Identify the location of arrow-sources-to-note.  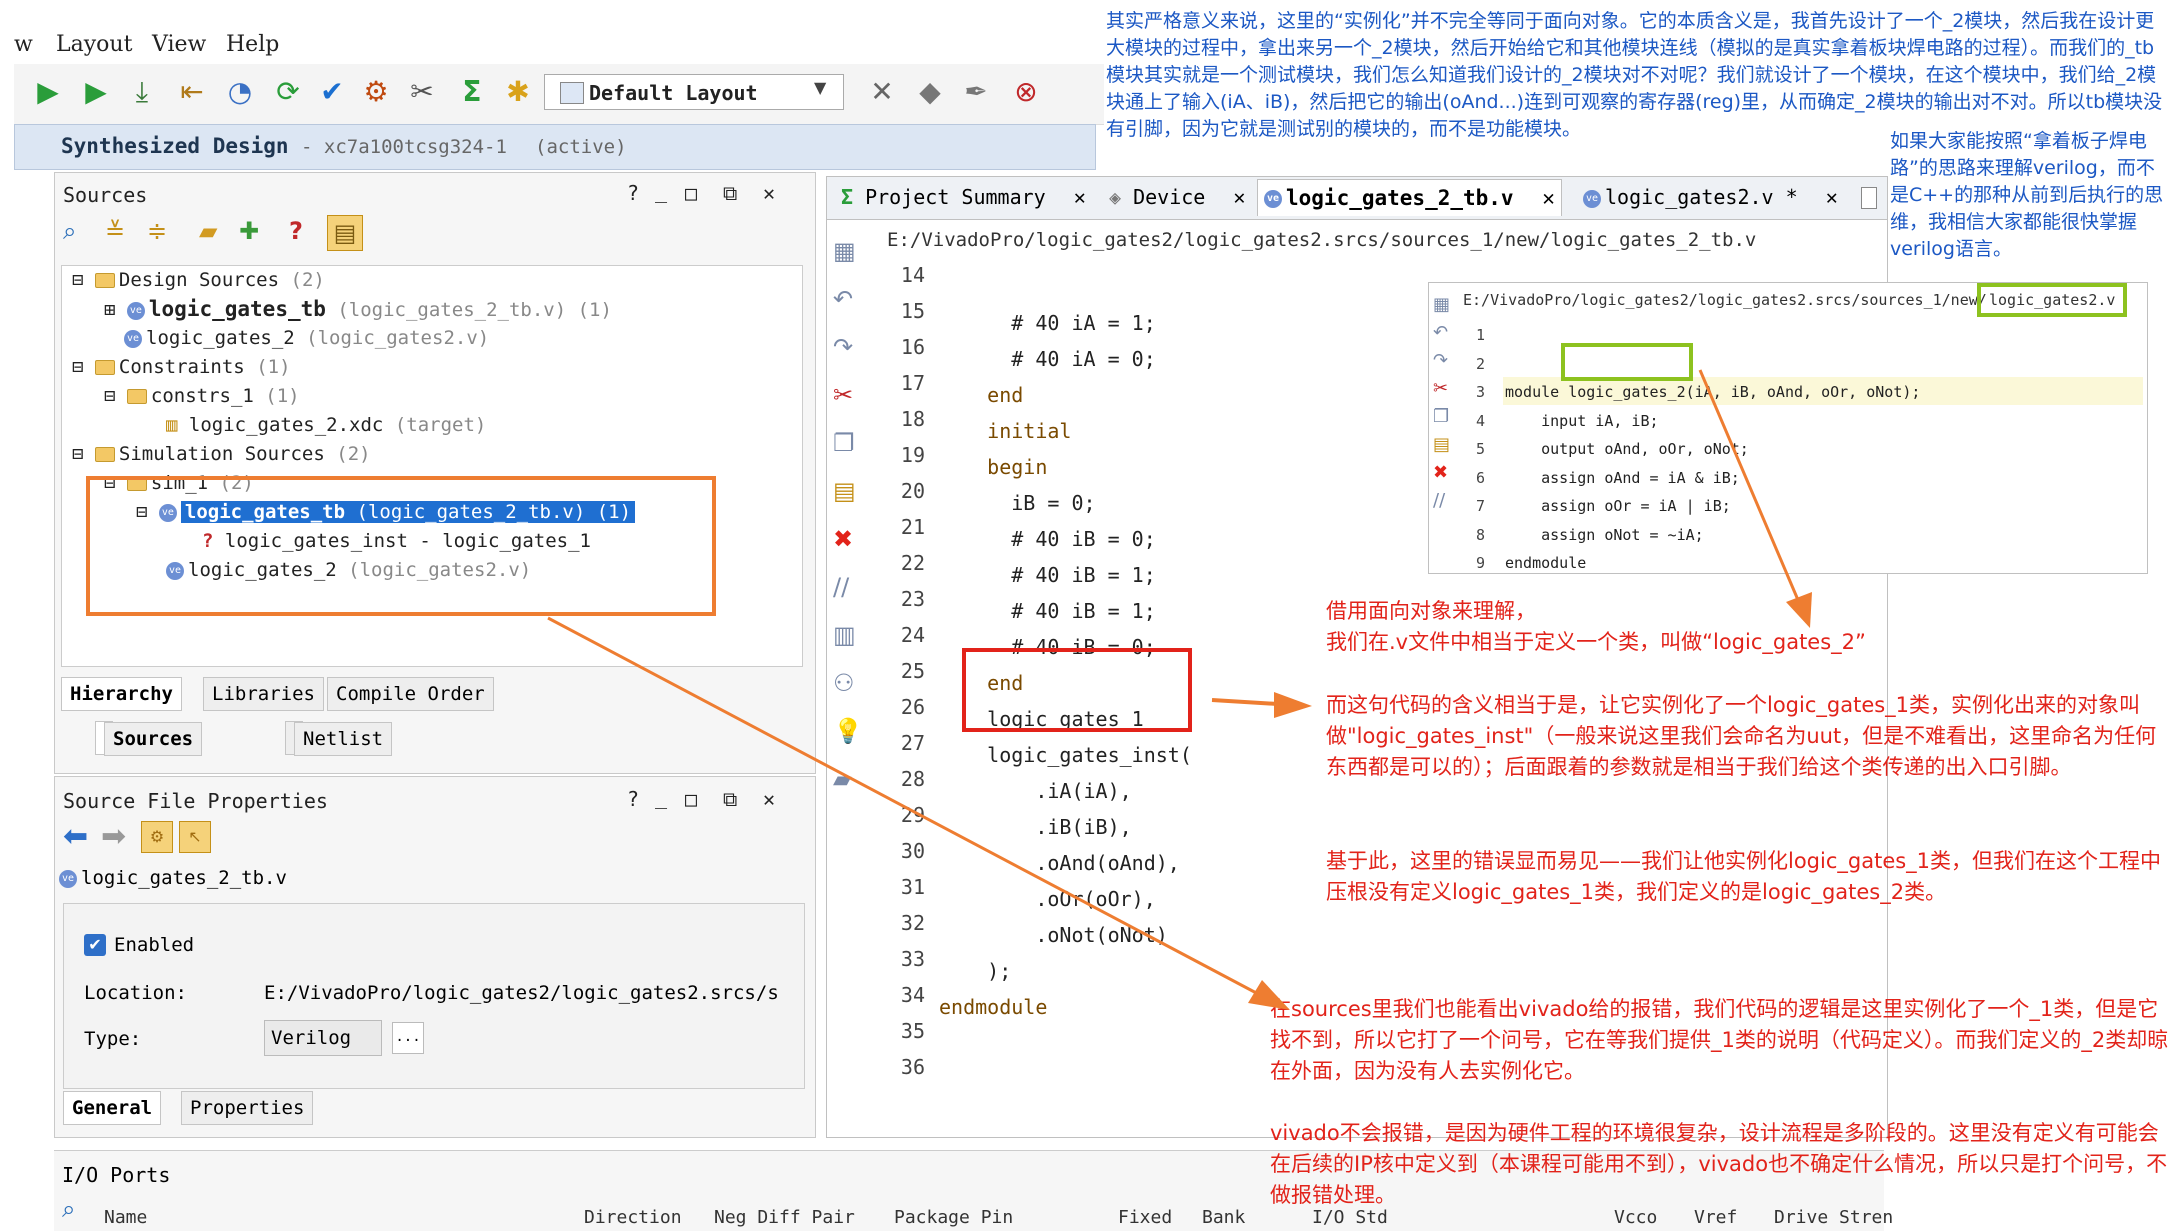
(918, 813).